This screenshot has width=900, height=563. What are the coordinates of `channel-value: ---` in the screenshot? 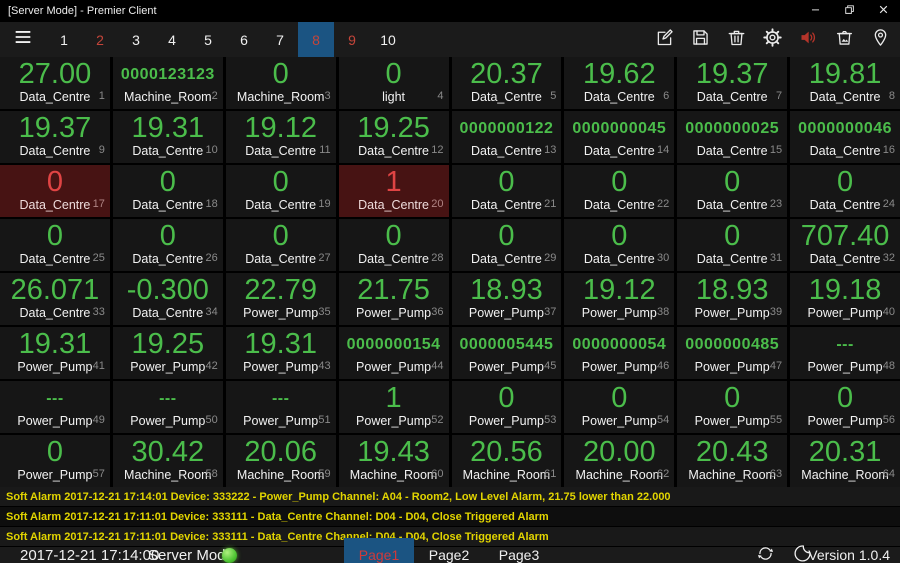 It's located at (280, 398).